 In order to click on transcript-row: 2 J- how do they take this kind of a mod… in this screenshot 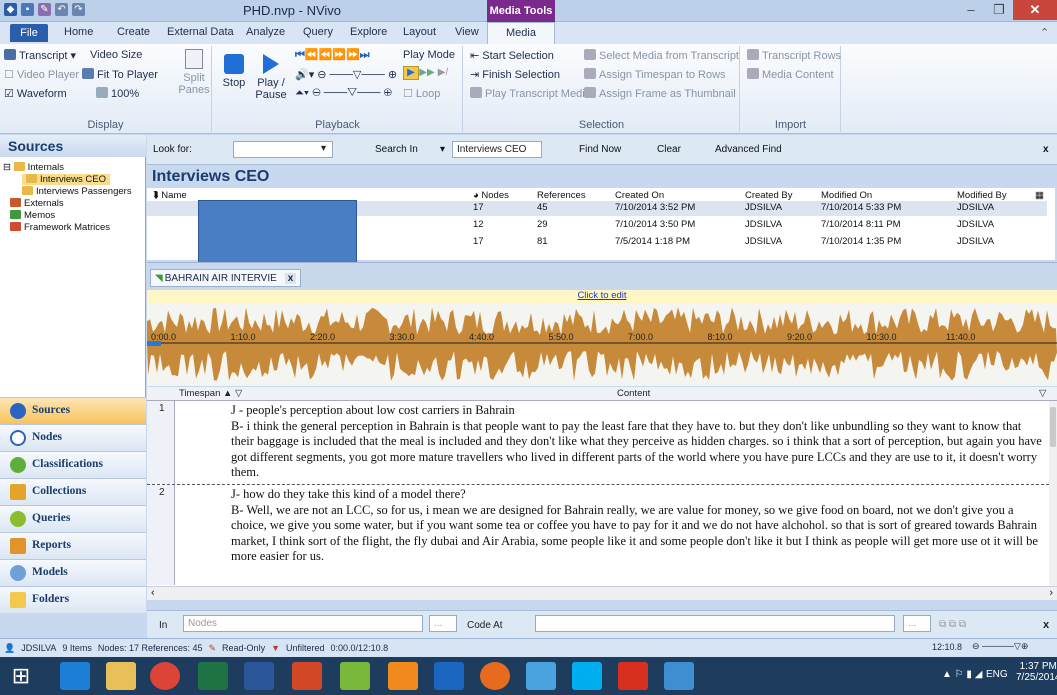, I will do `click(598, 535)`.